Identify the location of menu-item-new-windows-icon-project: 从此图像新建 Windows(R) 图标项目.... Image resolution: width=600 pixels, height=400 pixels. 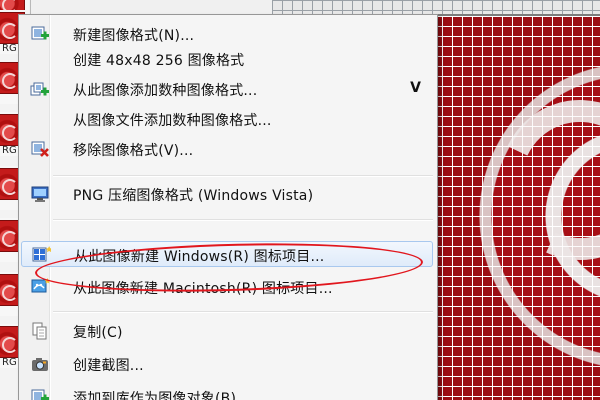
(227, 254).